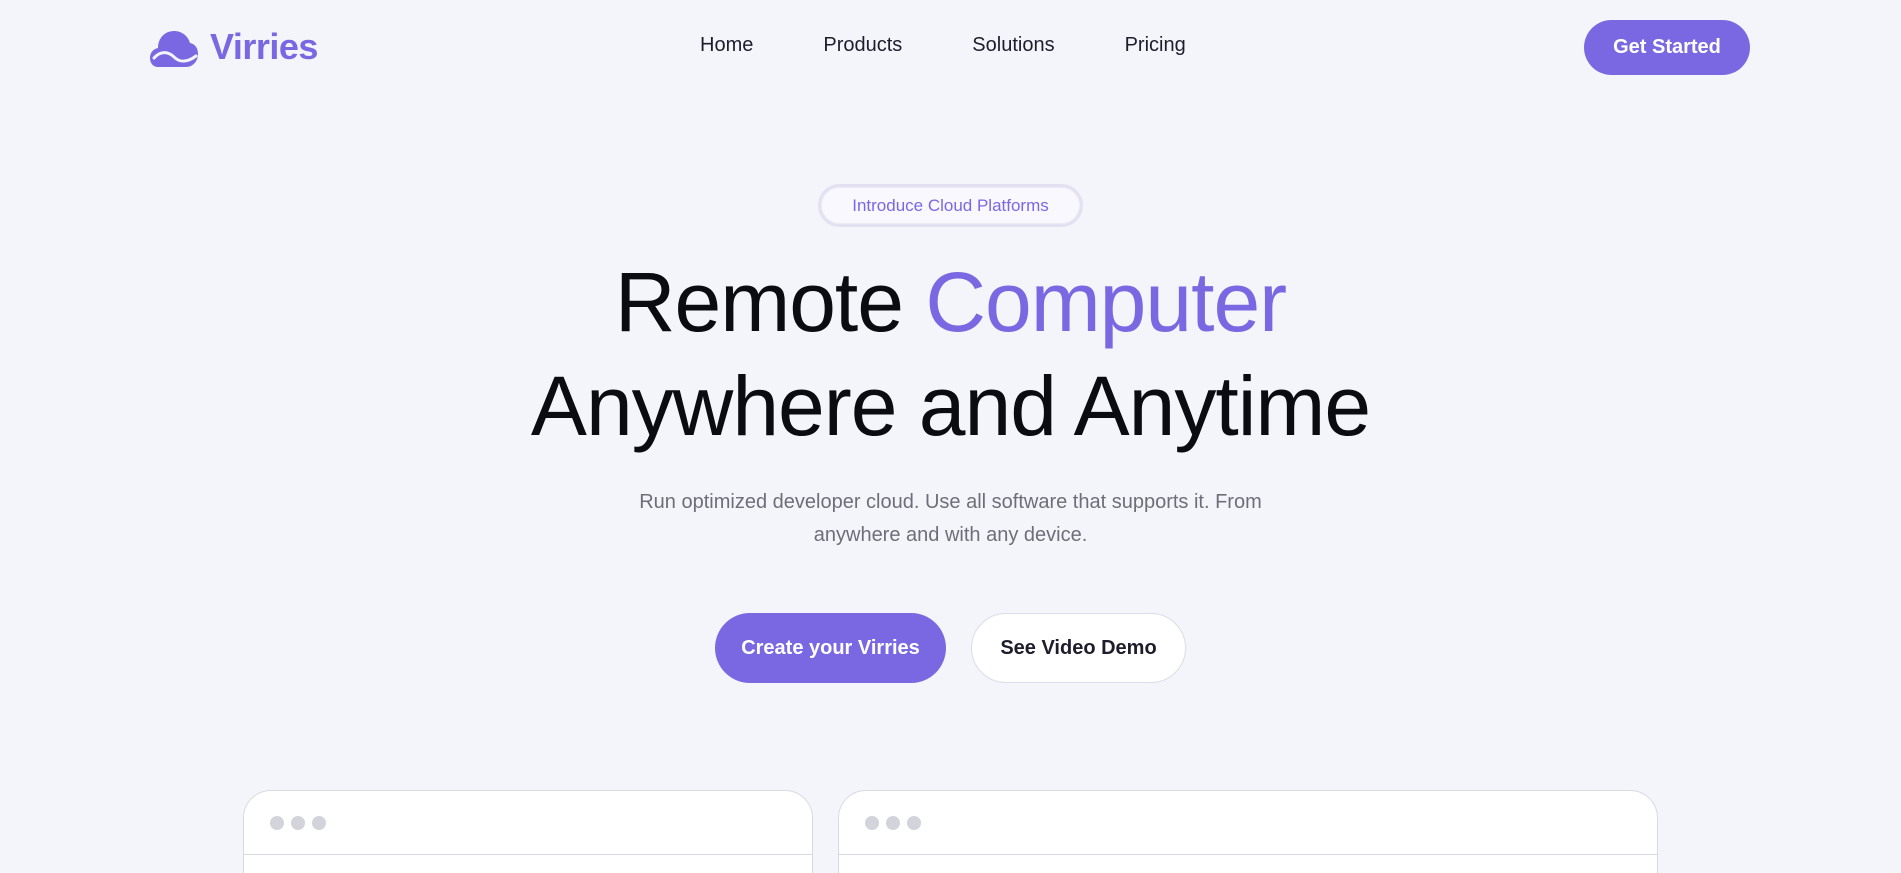 The width and height of the screenshot is (1901, 873). I want to click on headline-accent: Computer, so click(1106, 302).